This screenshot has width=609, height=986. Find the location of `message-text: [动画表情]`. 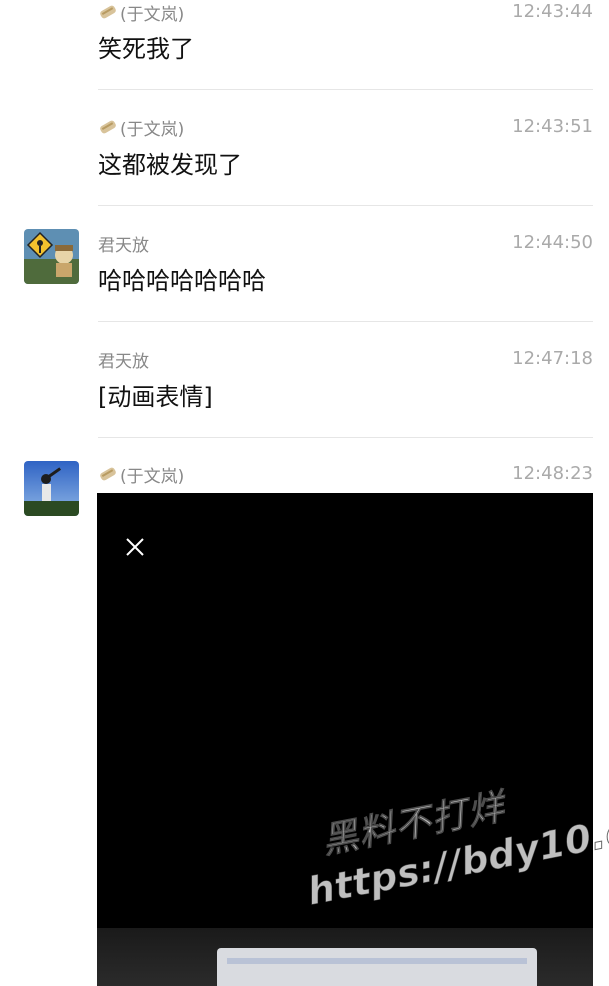

message-text: [动画表情] is located at coordinates (155, 397).